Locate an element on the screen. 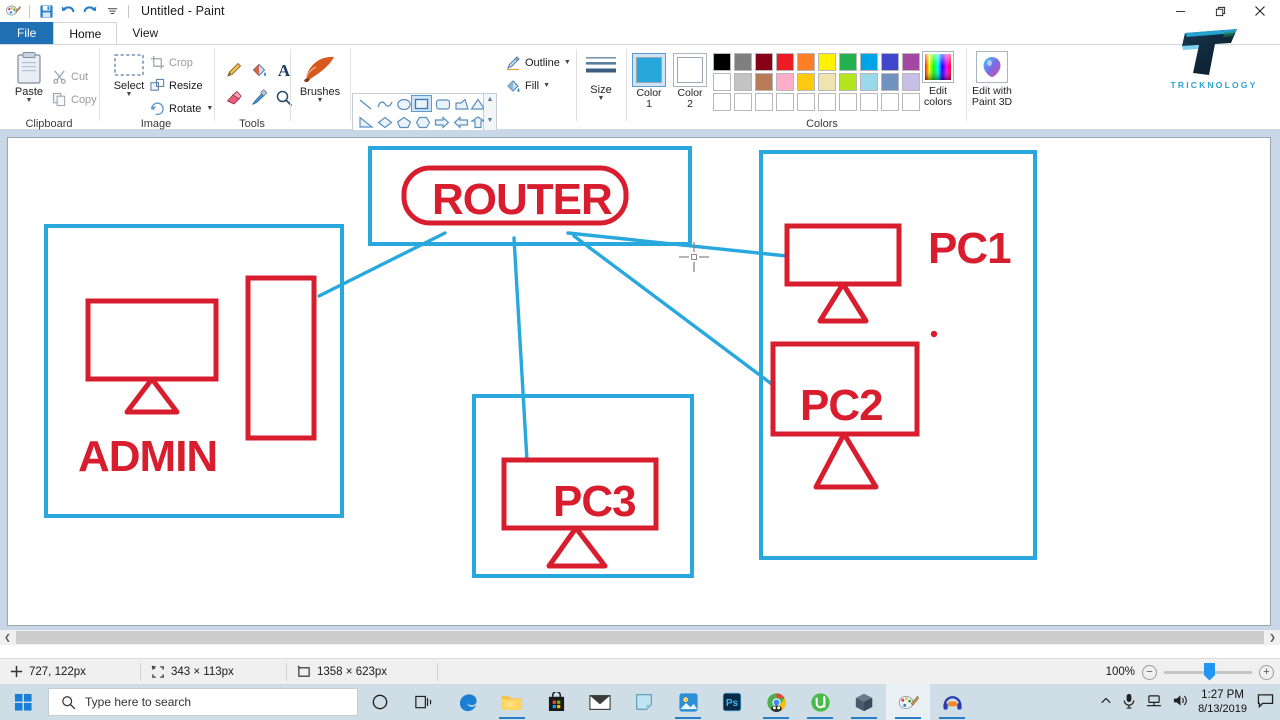 This screenshot has width=1280, height=720. shape-right-arrow is located at coordinates (441, 122).